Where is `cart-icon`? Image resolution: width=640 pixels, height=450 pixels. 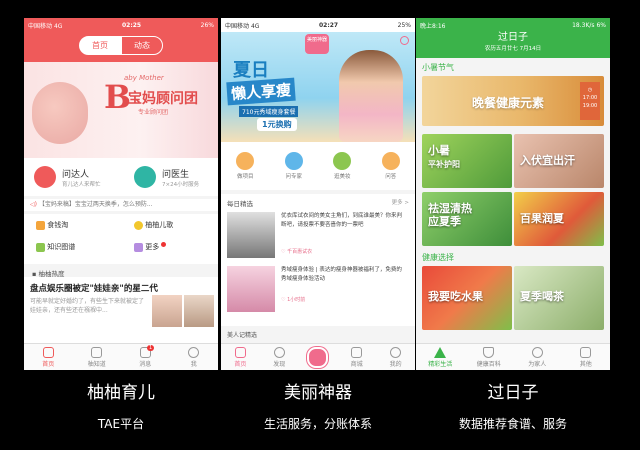 cart-icon is located at coordinates (357, 352).